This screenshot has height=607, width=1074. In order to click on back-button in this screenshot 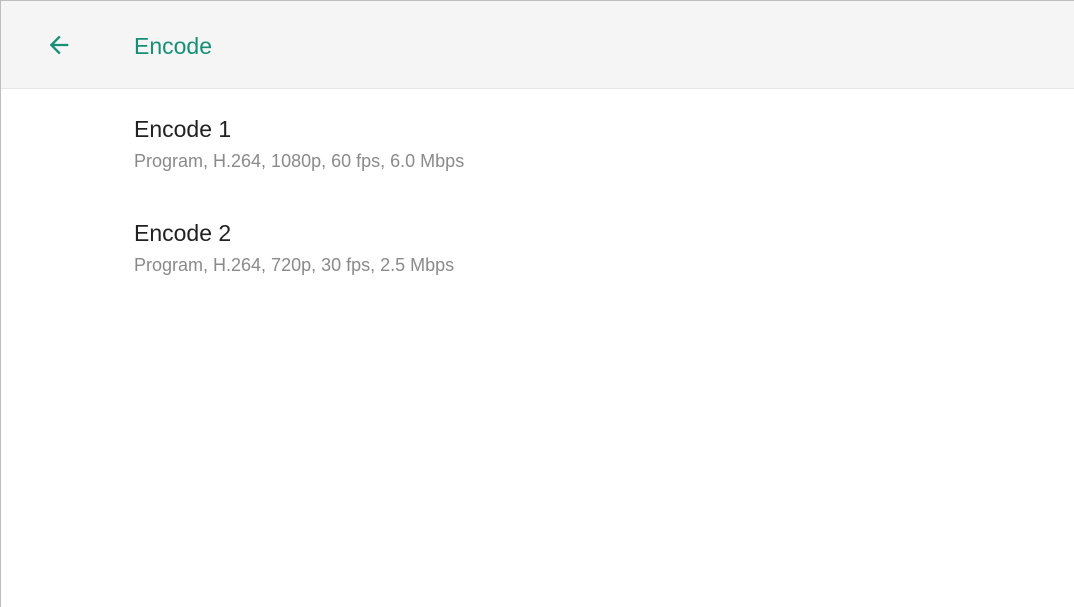, I will do `click(59, 45)`.